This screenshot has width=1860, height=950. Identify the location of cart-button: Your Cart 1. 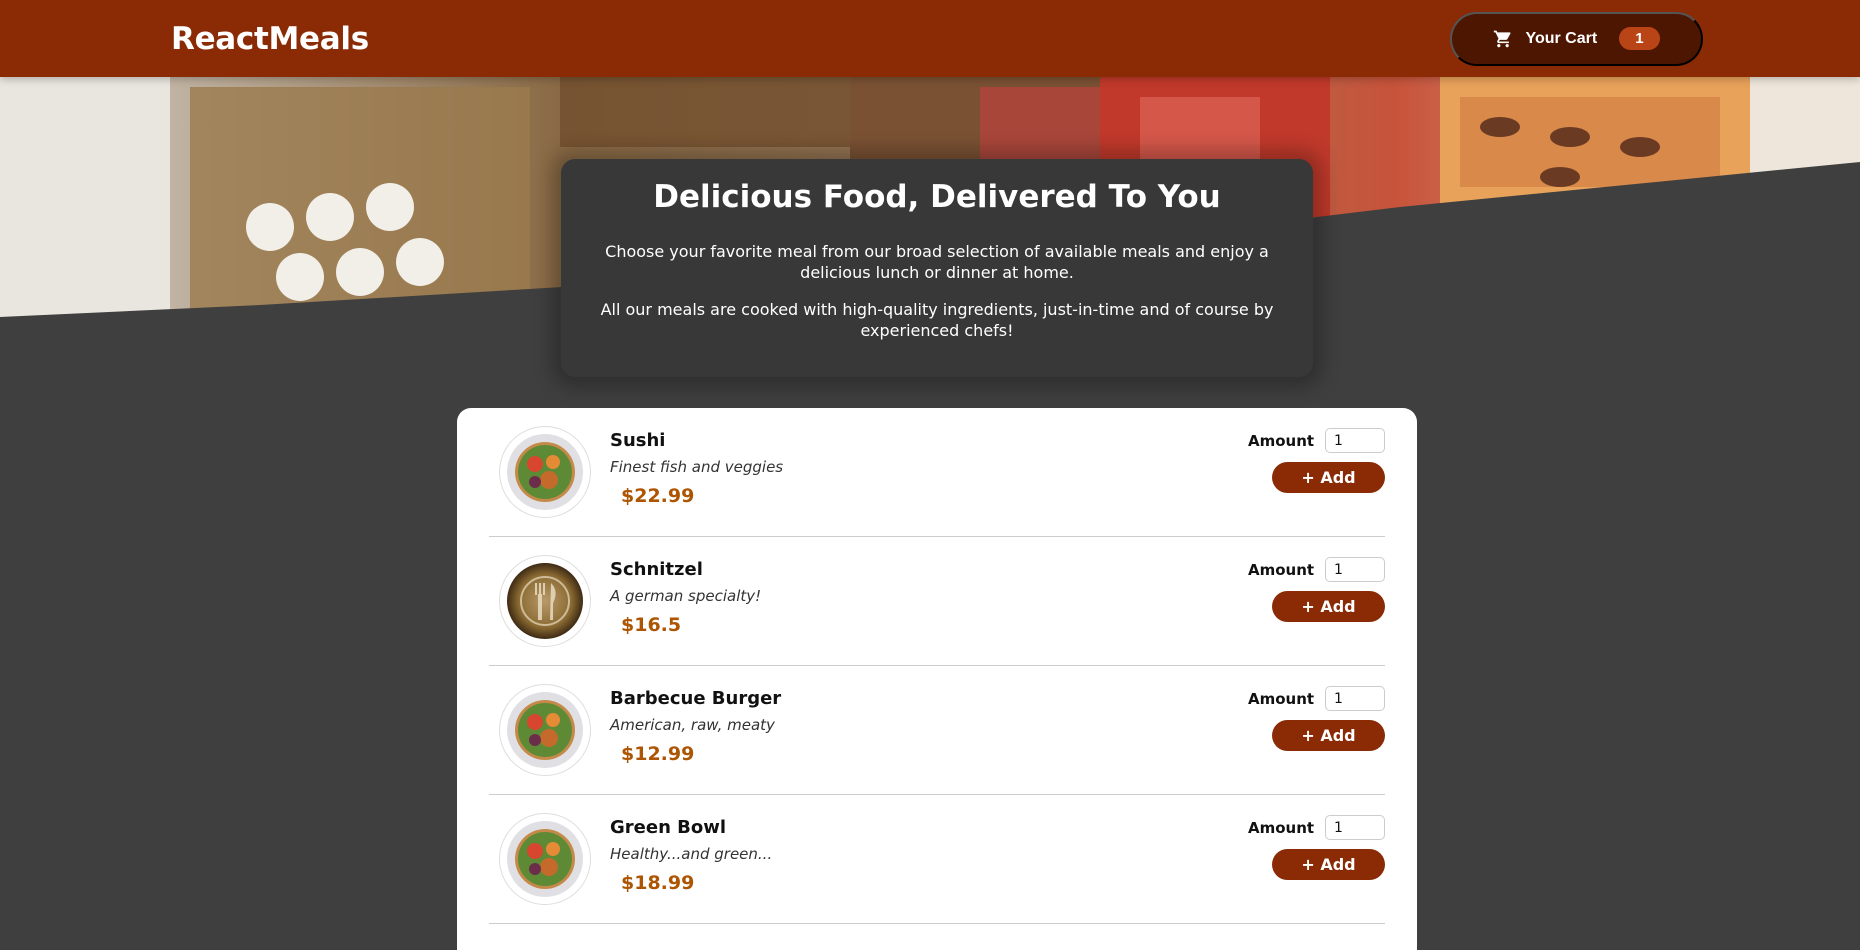
(1576, 38).